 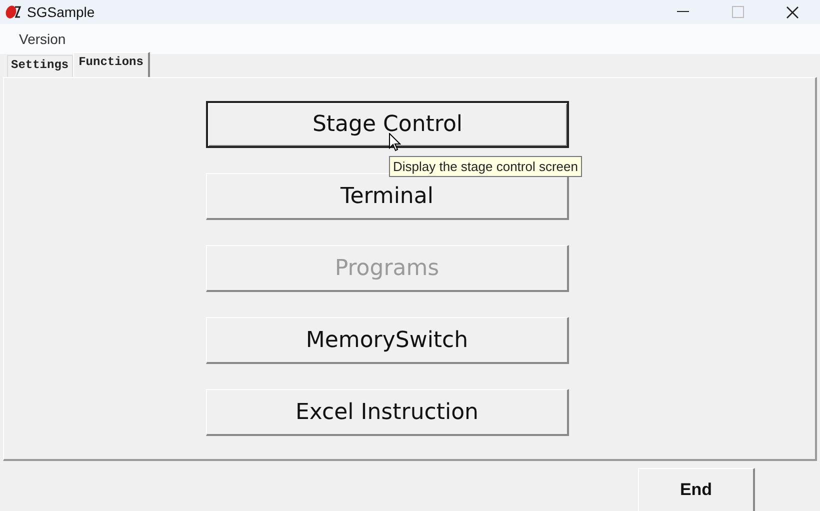 I want to click on menu-item: Version, so click(x=42, y=39).